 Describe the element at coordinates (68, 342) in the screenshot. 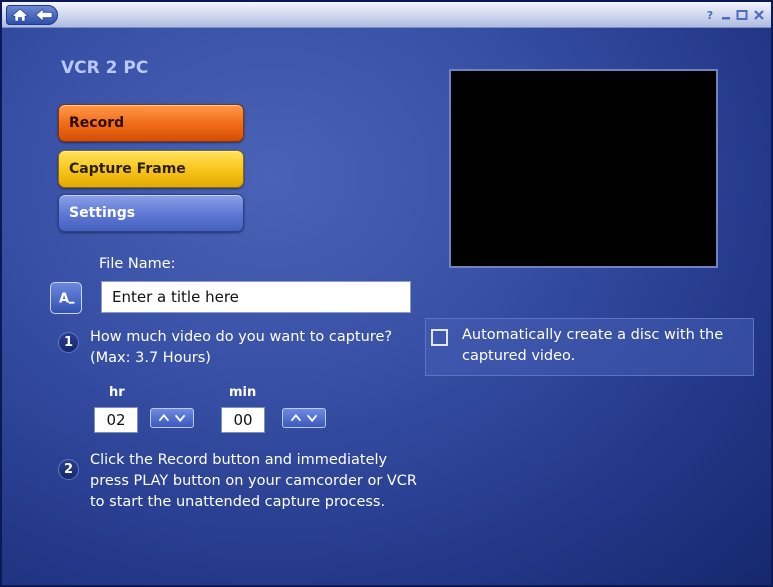

I see `step-1-badge: 1` at that location.